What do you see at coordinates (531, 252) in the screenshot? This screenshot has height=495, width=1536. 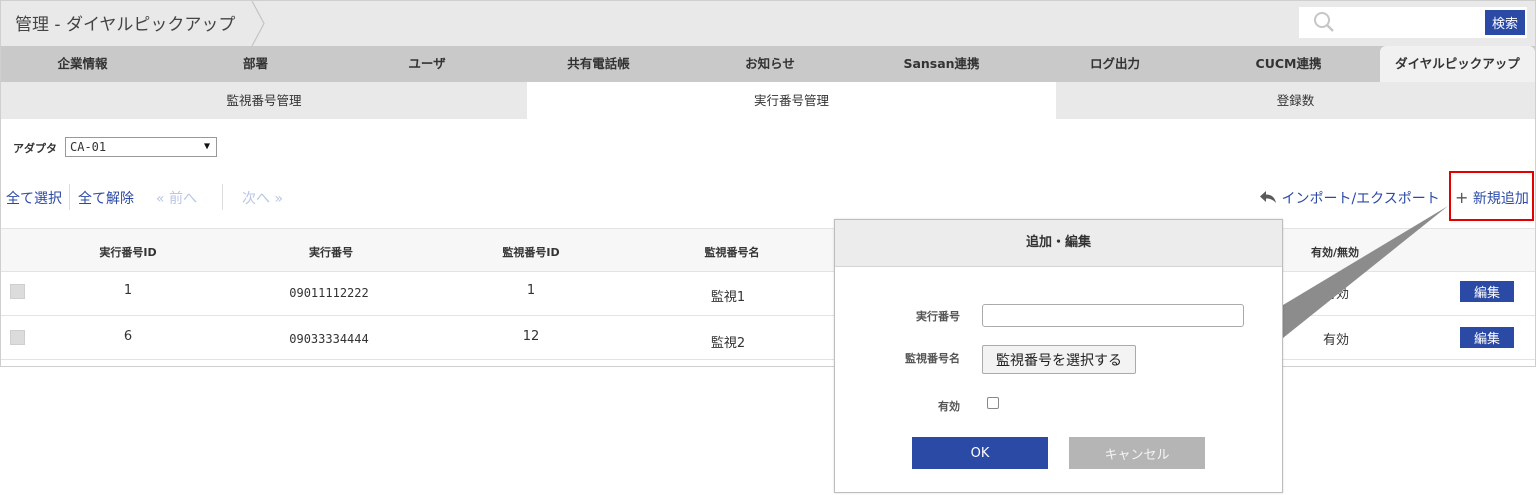 I see `column-header-monitor-id: 監視番号ID` at bounding box center [531, 252].